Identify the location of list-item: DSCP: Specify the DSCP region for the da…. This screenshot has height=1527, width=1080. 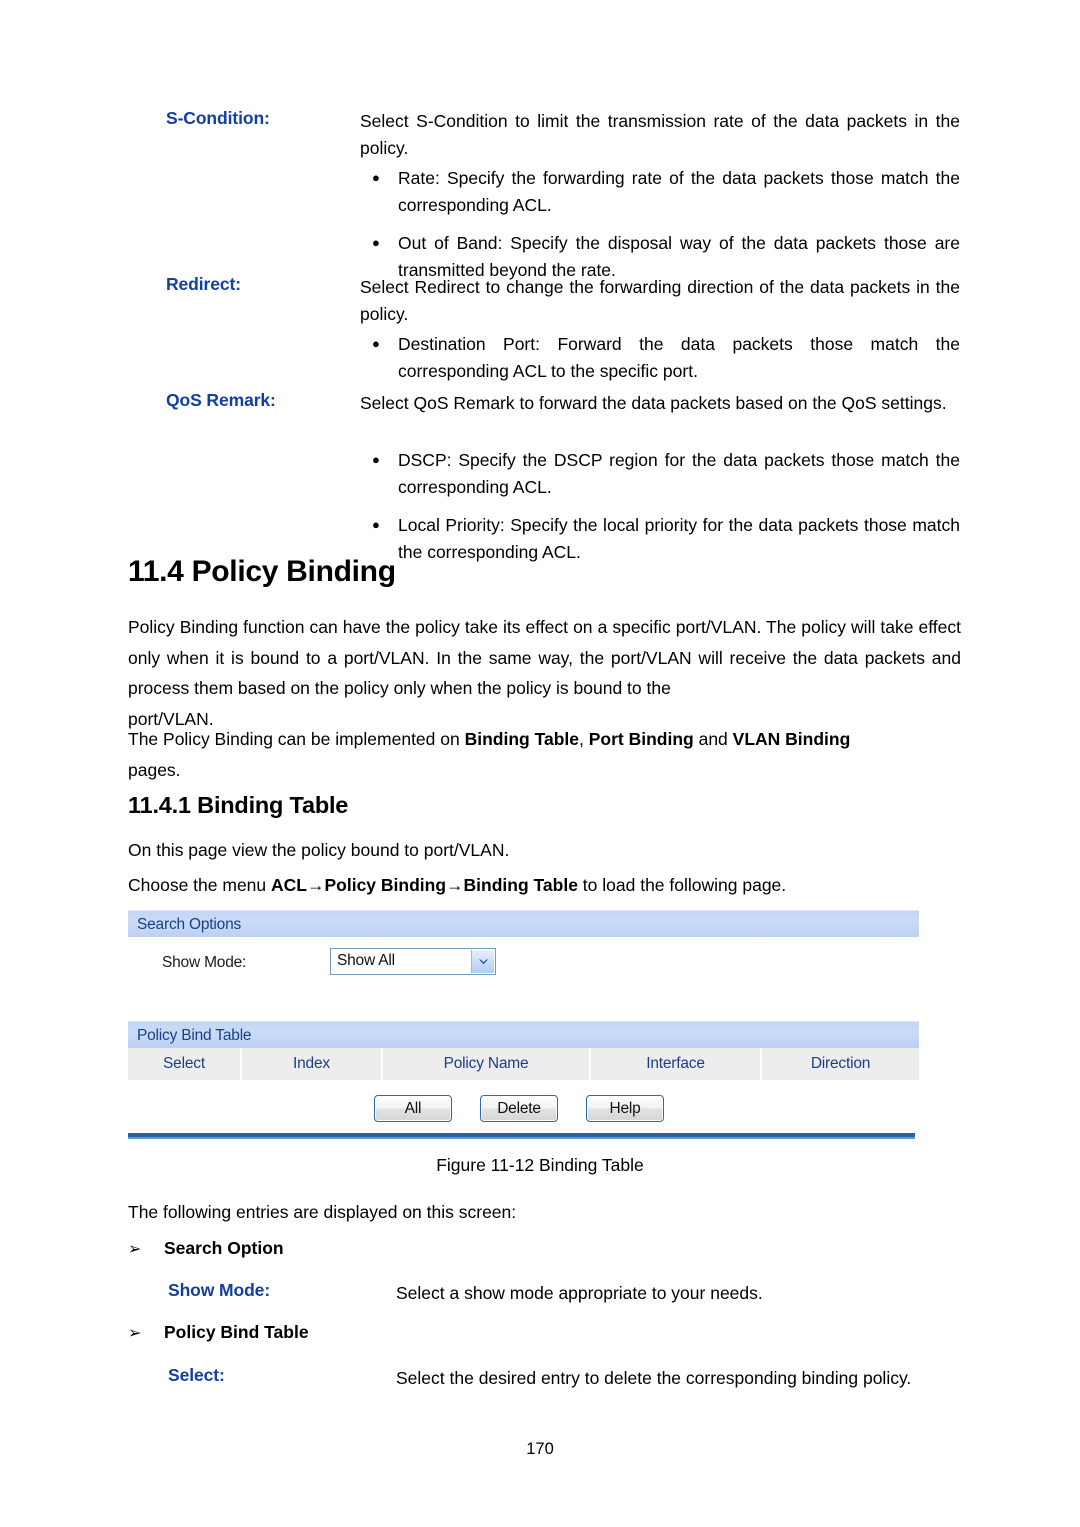
(660, 473).